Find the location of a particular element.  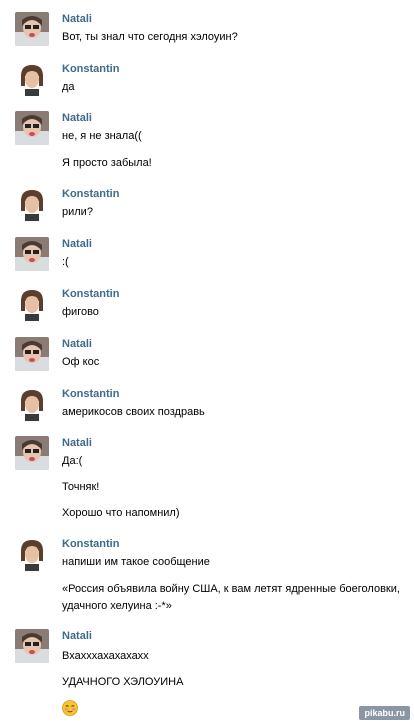

message-text: фигово is located at coordinates (80, 312).